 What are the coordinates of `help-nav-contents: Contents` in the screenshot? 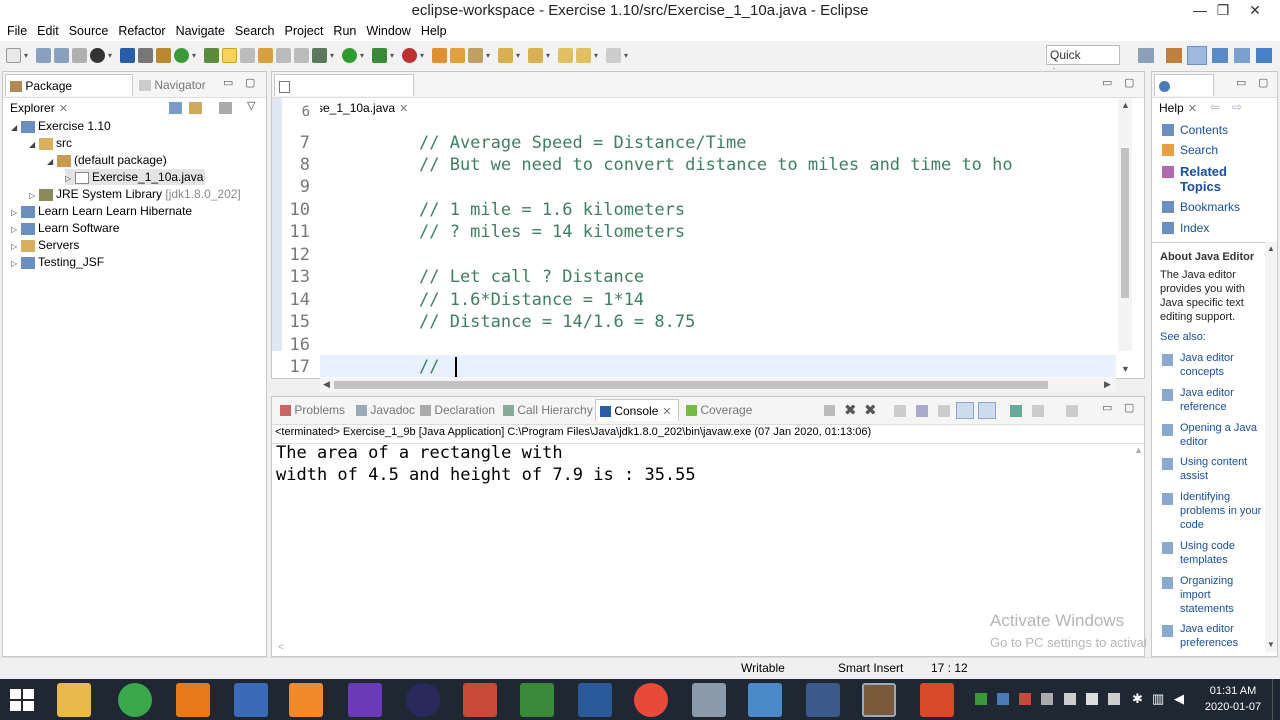 It's located at (1204, 130).